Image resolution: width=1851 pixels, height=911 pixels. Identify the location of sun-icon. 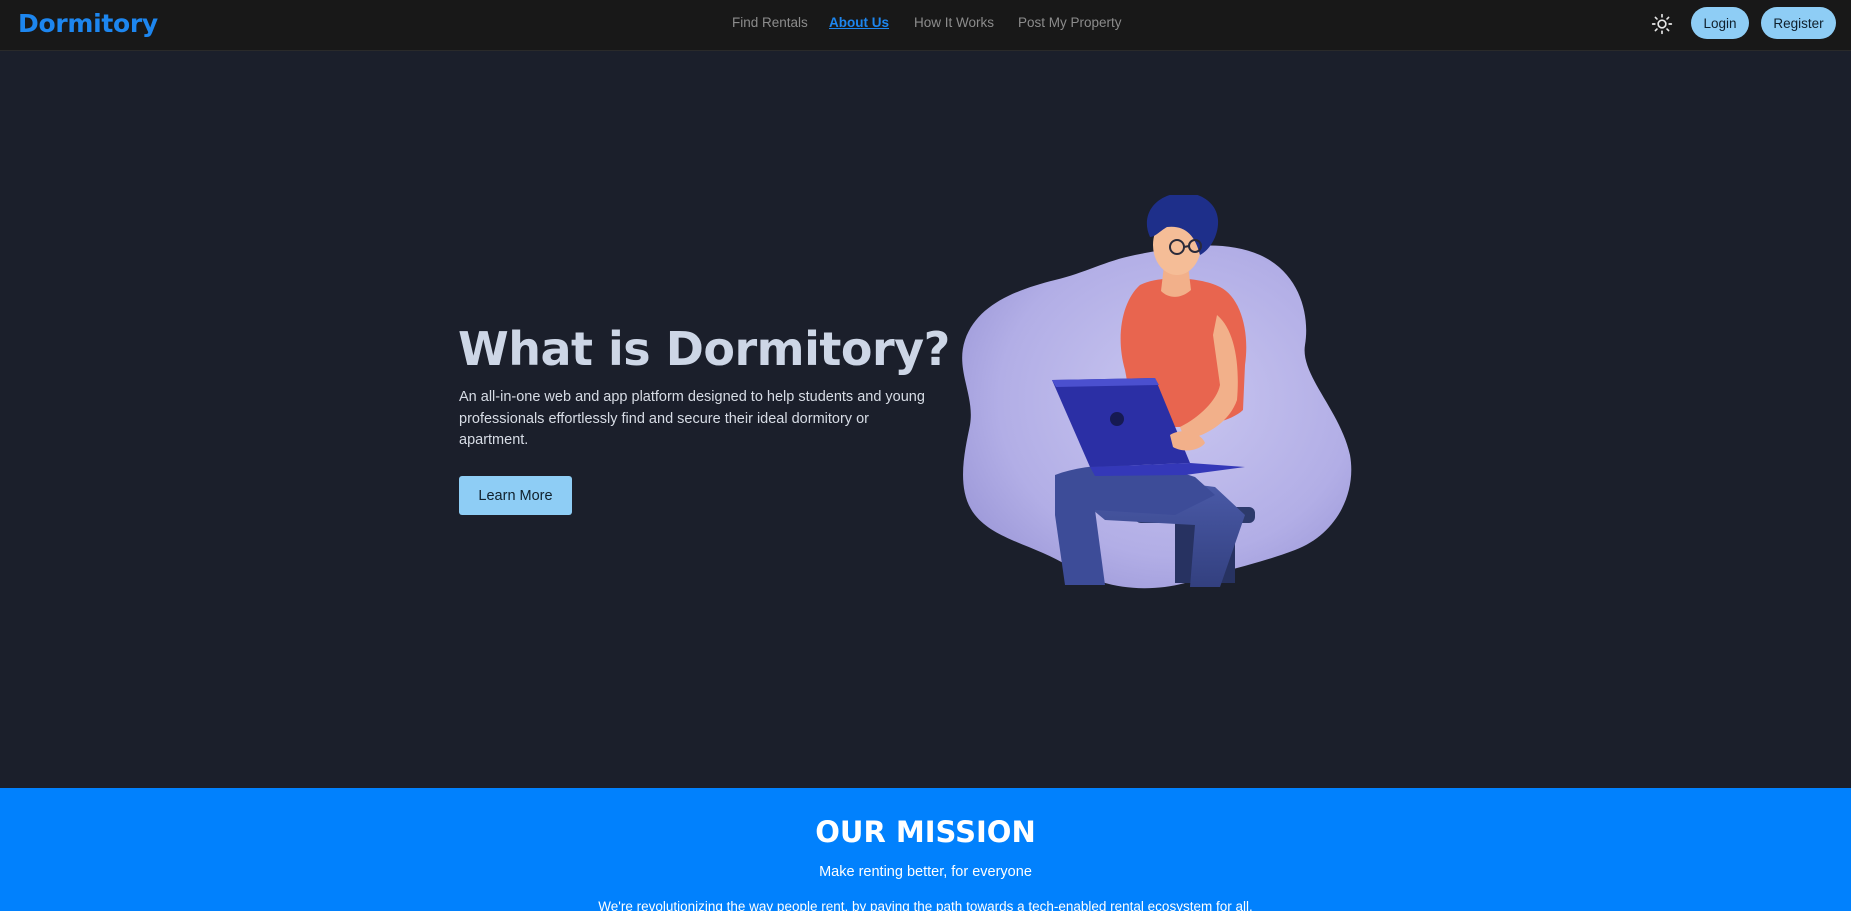
(1662, 24).